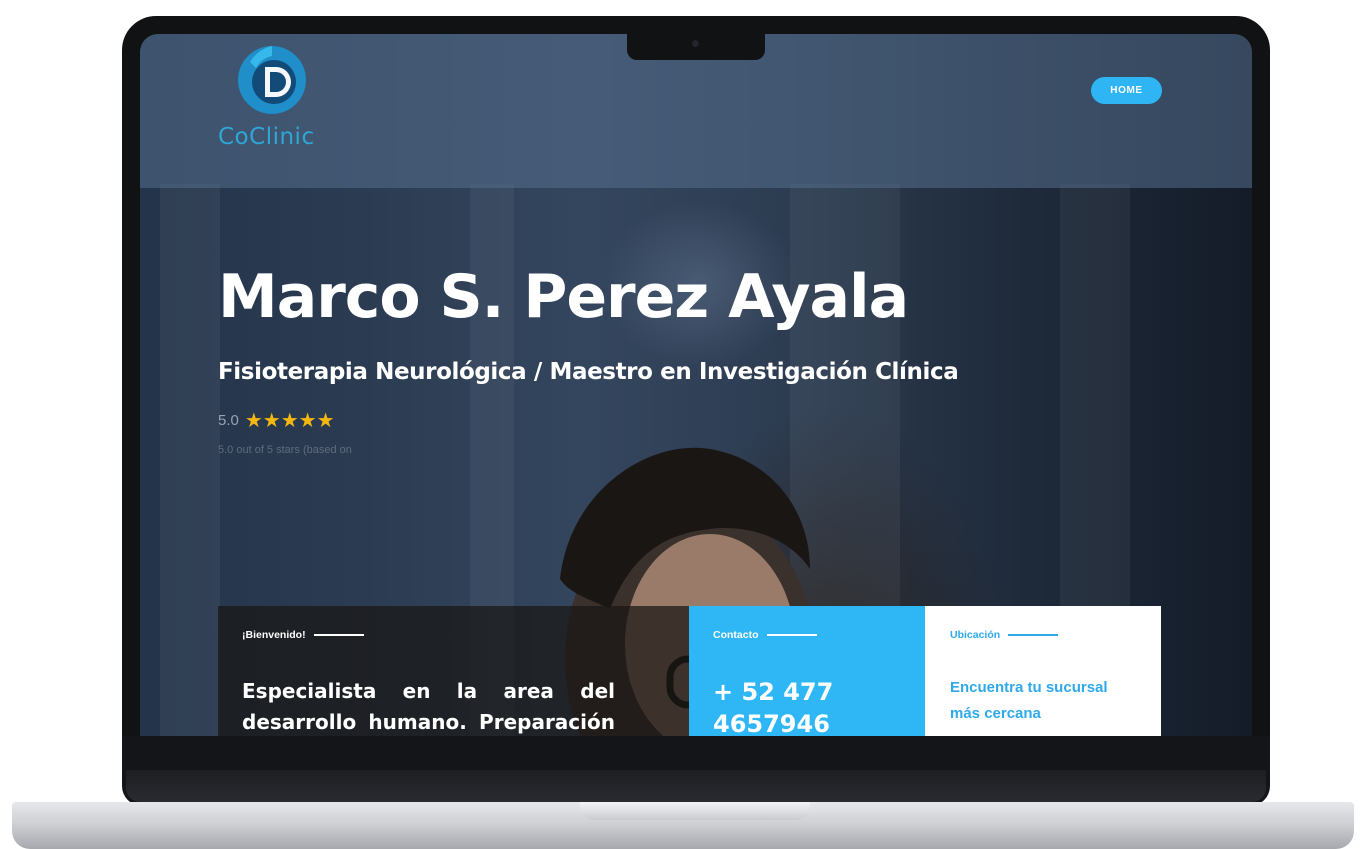  I want to click on rating: 5.0 ★ ★ ★ ★ ★, so click(276, 420).